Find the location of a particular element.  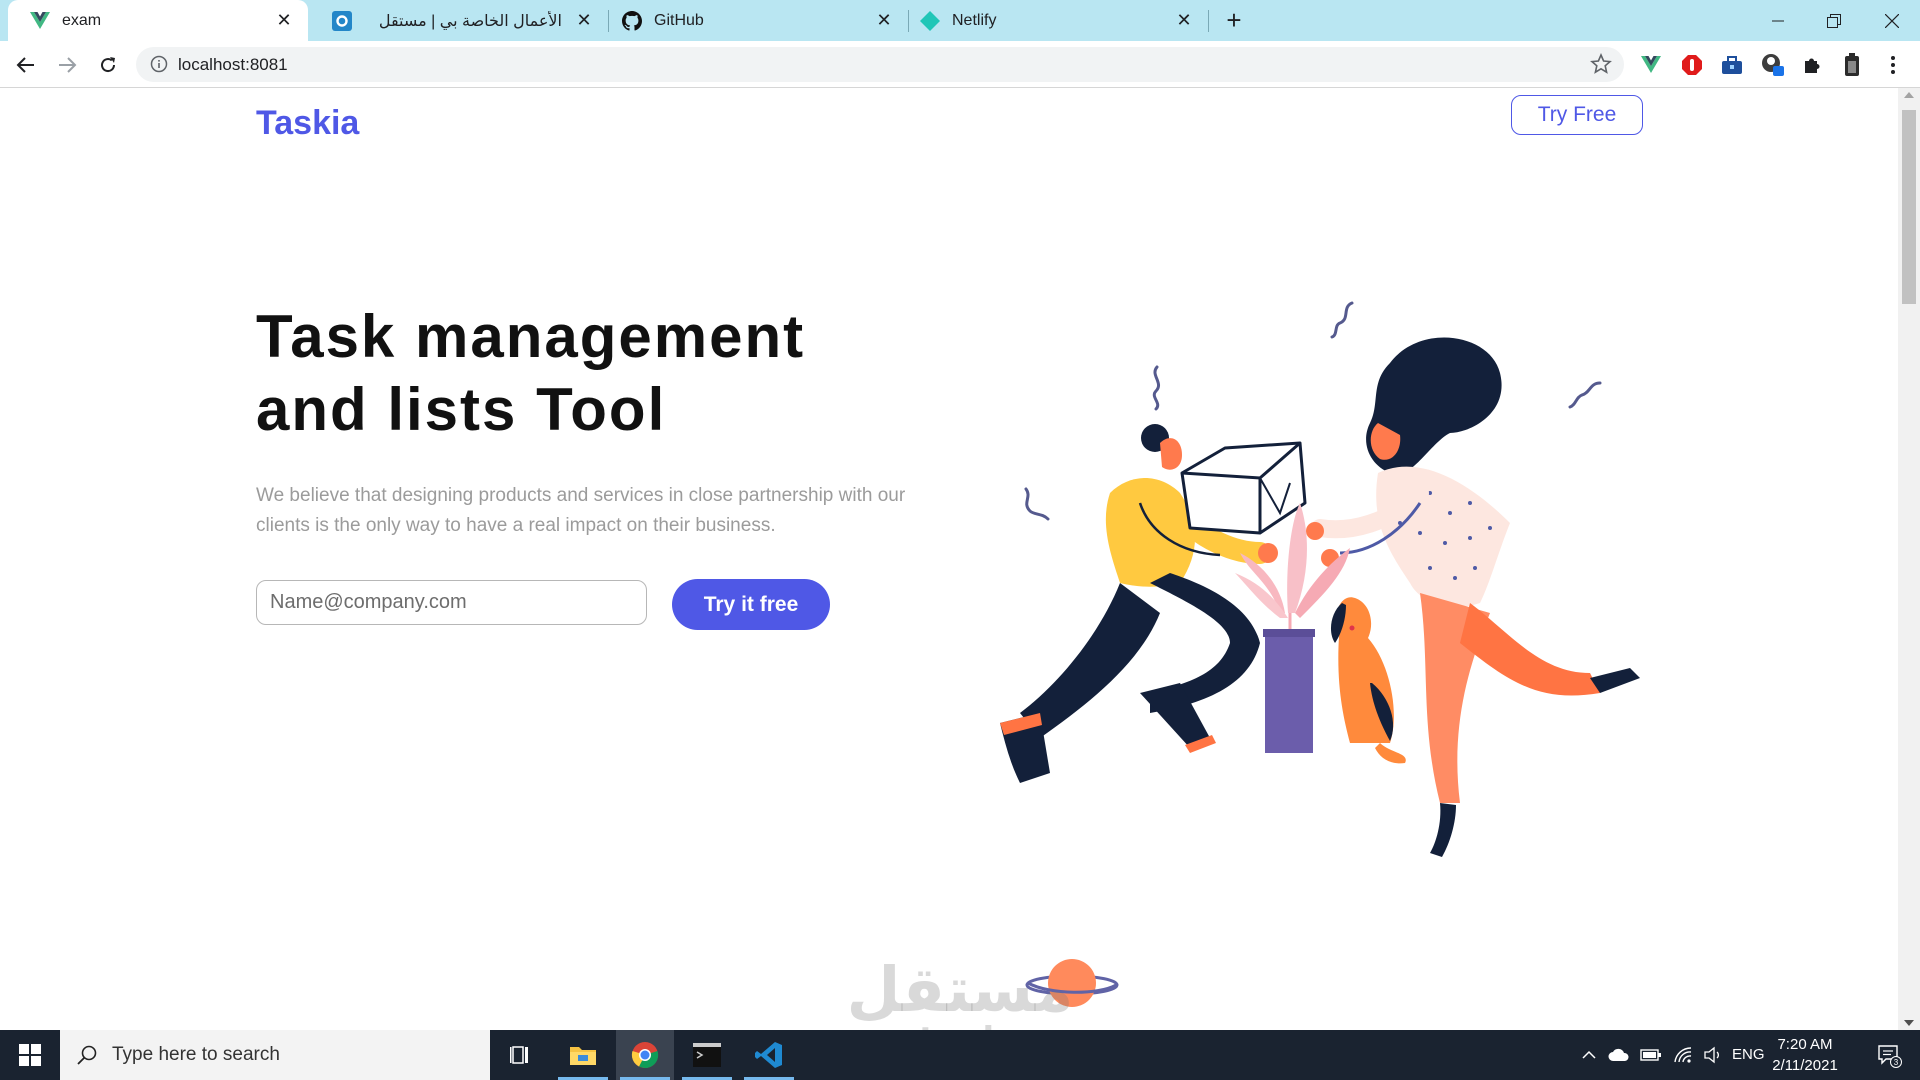

profile-extension-icon is located at coordinates (1773, 65).